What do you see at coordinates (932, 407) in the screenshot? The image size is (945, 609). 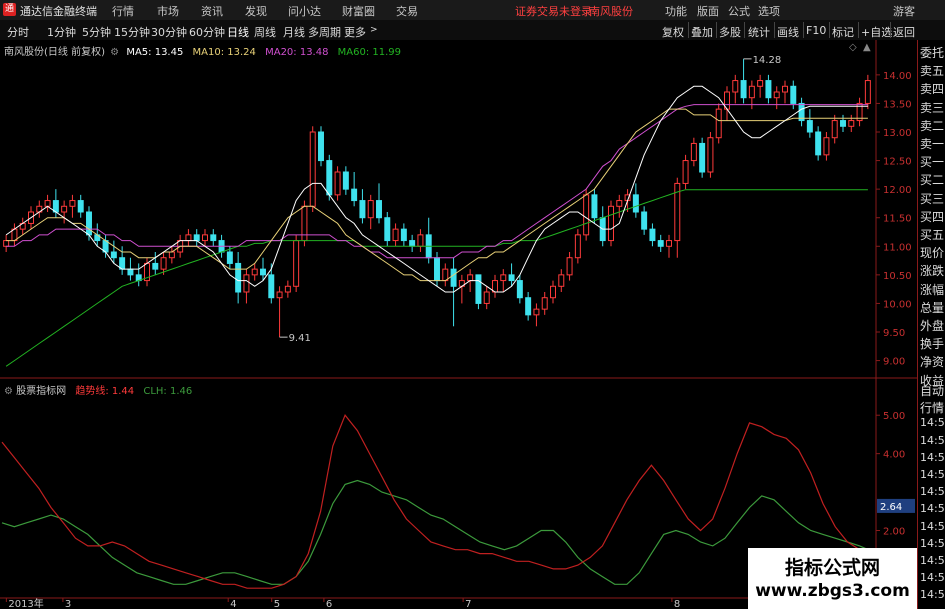 I see `tick-list-header: 行情` at bounding box center [932, 407].